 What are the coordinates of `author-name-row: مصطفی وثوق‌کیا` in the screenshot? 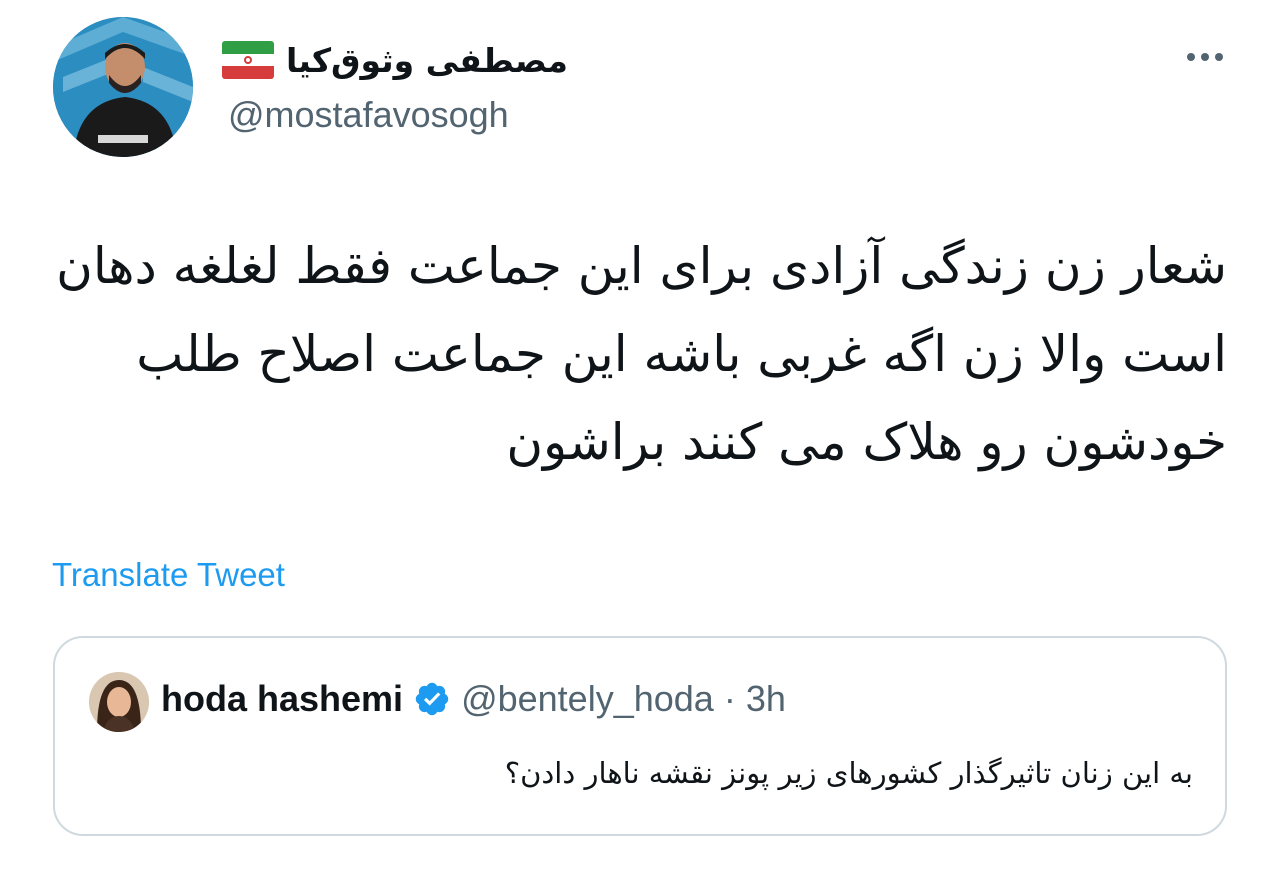 It's located at (395, 60).